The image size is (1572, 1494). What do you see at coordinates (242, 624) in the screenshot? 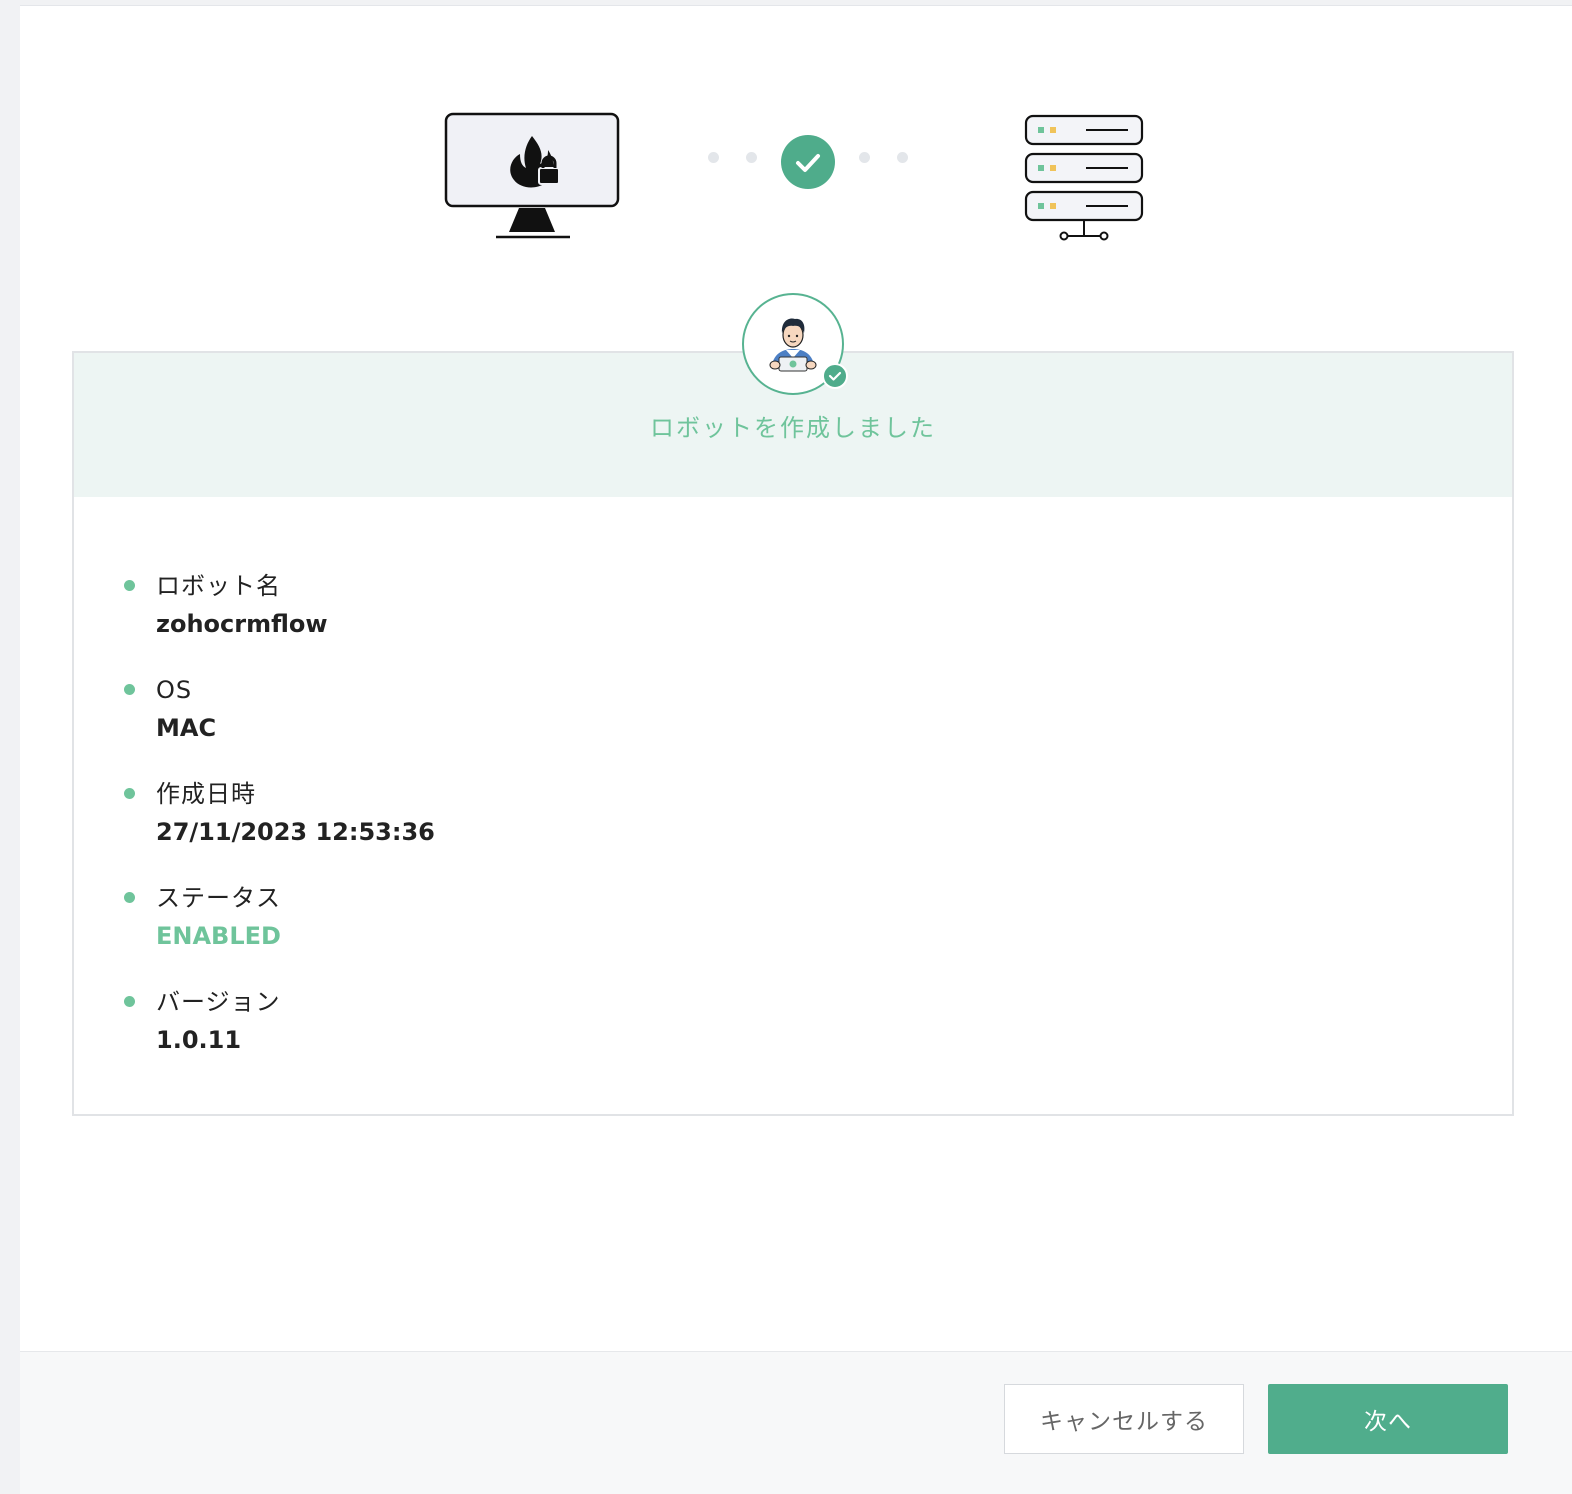
I see `detail-value: zohocrmflow` at bounding box center [242, 624].